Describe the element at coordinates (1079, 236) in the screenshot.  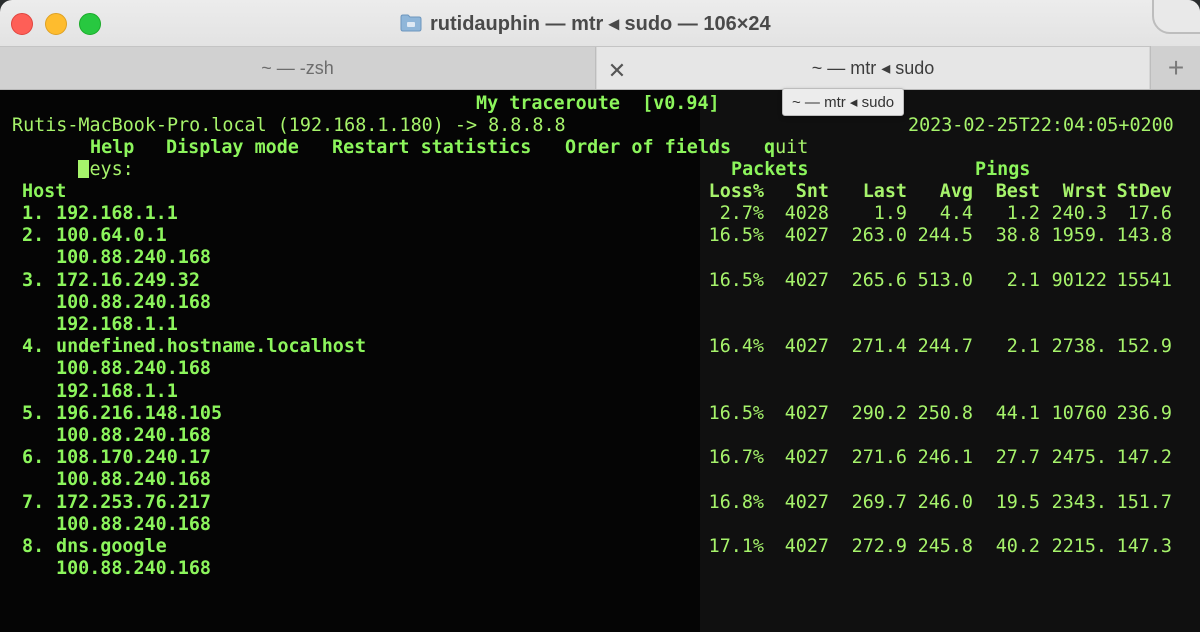
I see `hop-wrst: 1959.` at that location.